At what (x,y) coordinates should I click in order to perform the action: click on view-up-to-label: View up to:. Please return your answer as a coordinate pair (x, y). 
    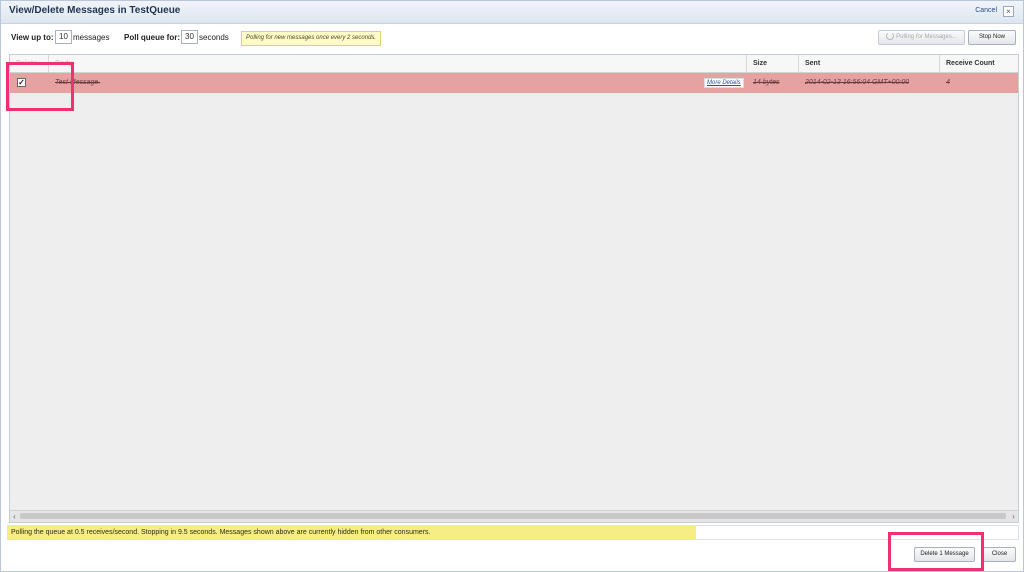
    Looking at the image, I should click on (32, 37).